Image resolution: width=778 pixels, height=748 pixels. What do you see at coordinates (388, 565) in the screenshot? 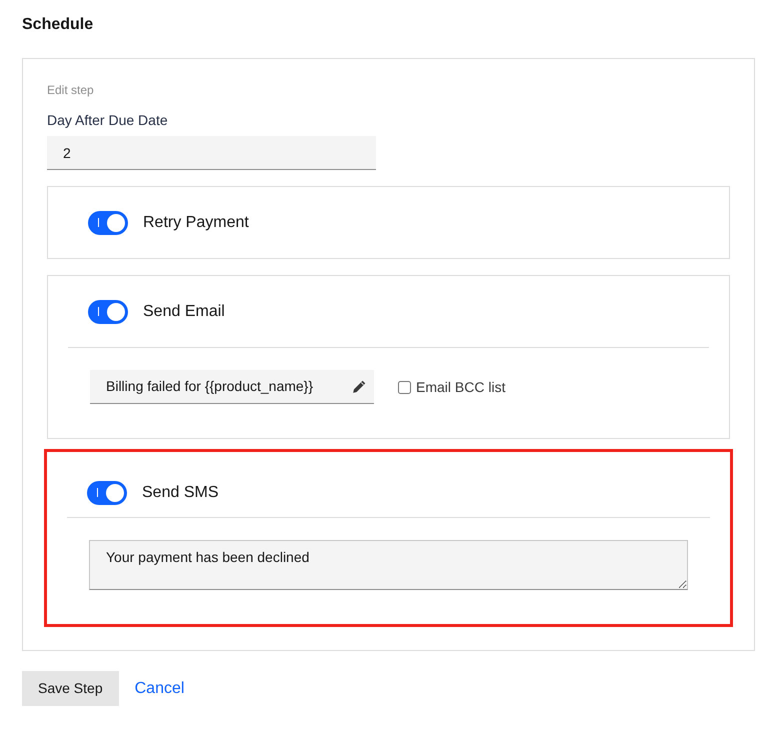
I see `sms-message-field: Your payment has been declined` at bounding box center [388, 565].